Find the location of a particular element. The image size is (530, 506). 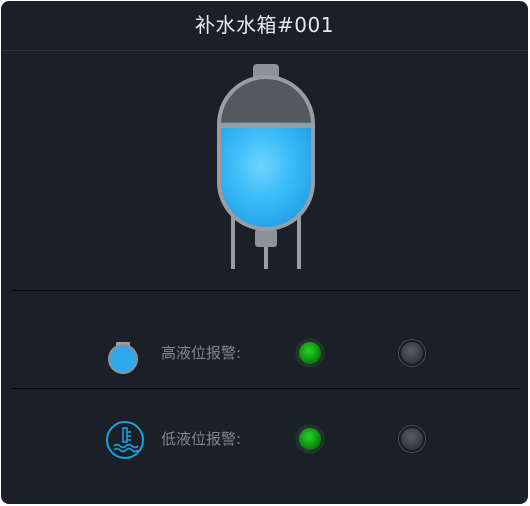

section-divider is located at coordinates (265, 290).